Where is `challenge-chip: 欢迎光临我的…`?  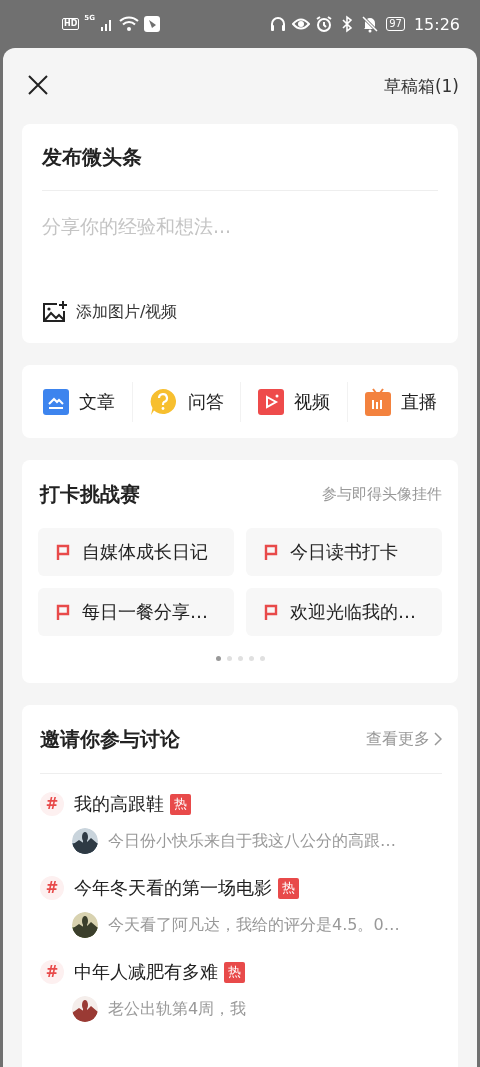
challenge-chip: 欢迎光临我的… is located at coordinates (344, 612).